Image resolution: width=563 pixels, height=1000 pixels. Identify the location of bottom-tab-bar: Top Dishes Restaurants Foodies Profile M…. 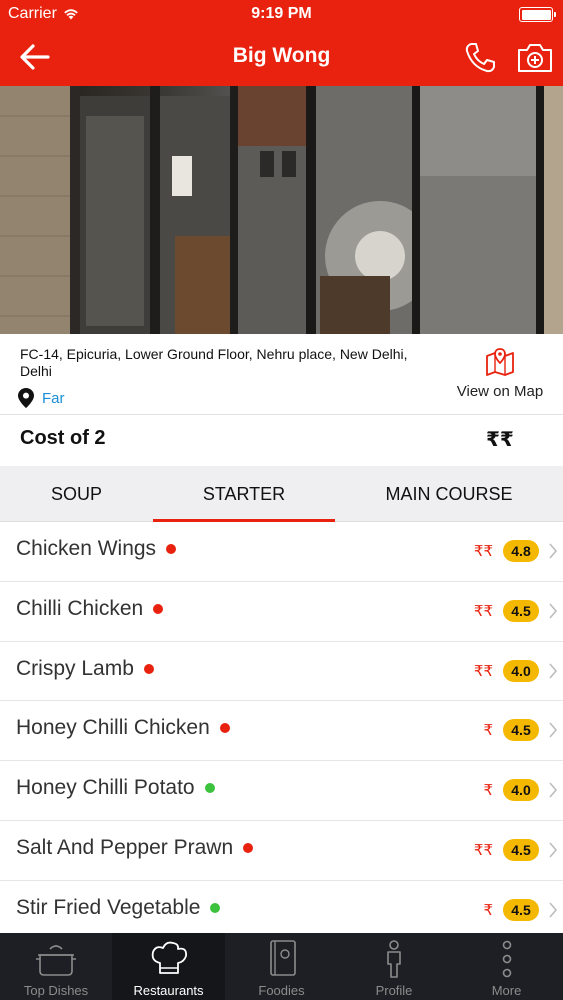
(281, 966).